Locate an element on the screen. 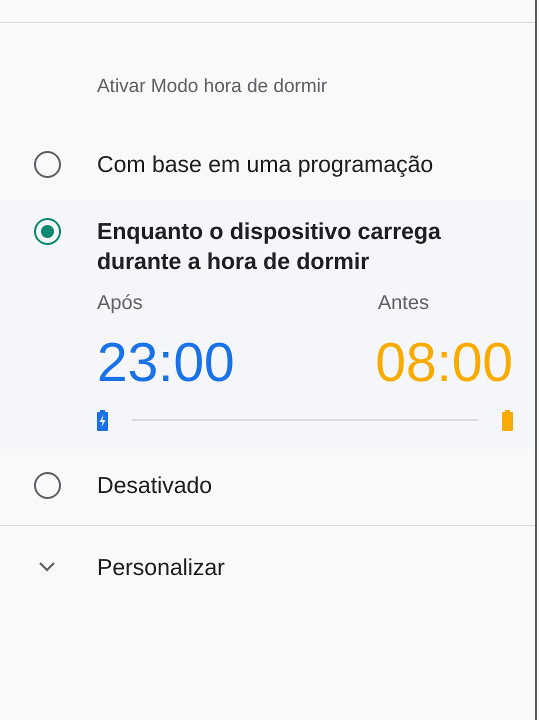 Image resolution: width=540 pixels, height=720 pixels. option-label: Com base em uma programação is located at coordinates (287, 163).